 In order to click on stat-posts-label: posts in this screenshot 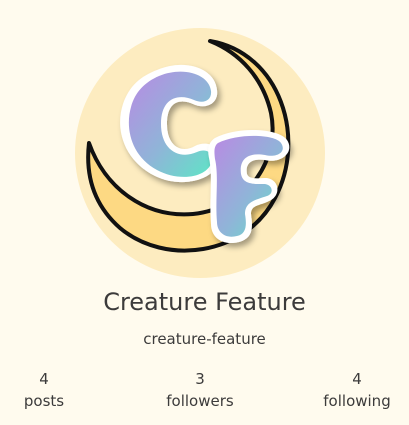, I will do `click(44, 401)`.